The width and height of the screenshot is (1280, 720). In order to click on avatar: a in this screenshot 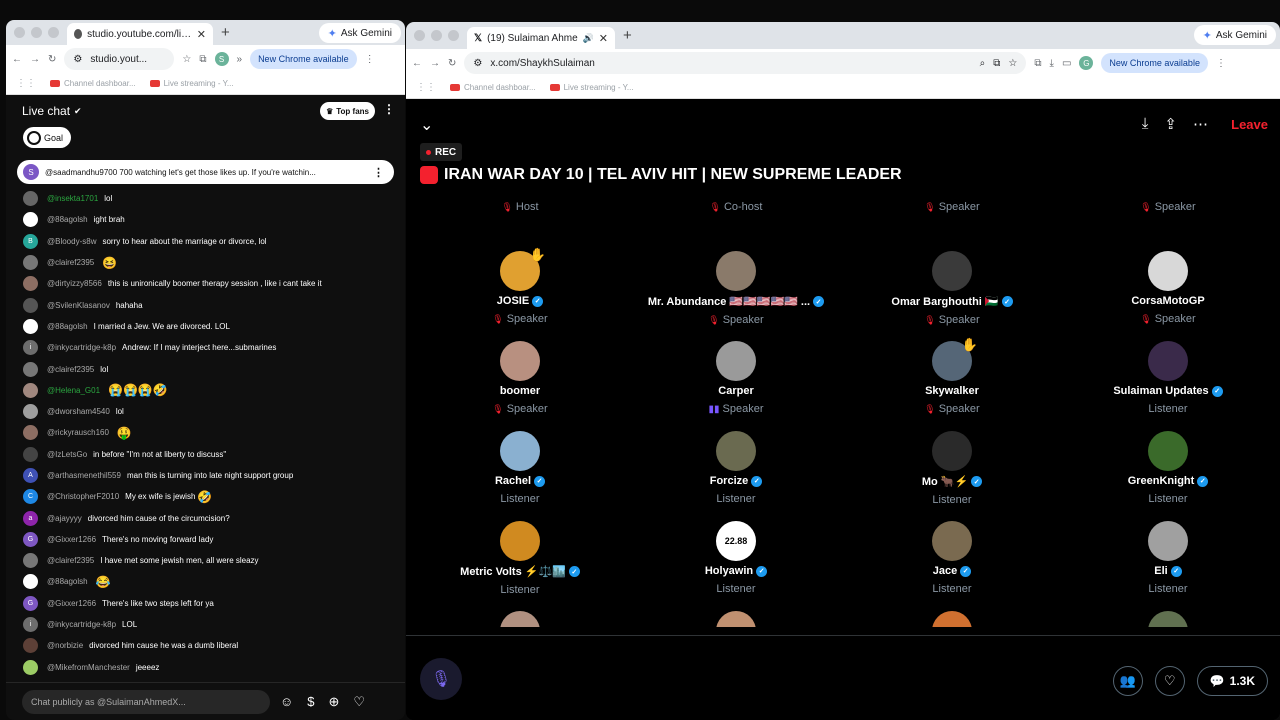, I will do `click(30, 518)`.